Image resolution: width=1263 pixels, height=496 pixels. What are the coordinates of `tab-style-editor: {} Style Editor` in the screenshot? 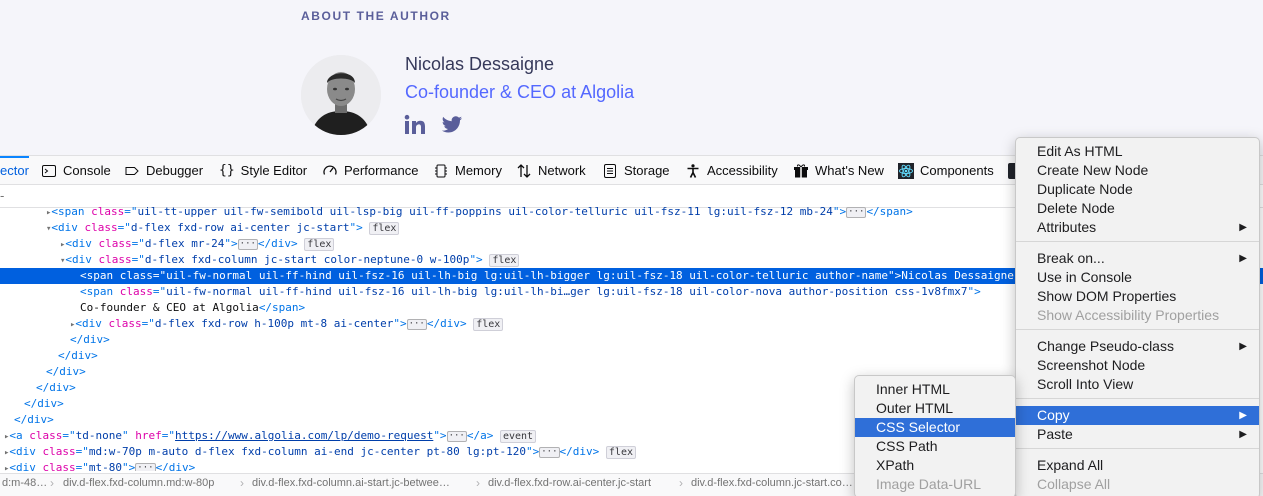 It's located at (263, 170).